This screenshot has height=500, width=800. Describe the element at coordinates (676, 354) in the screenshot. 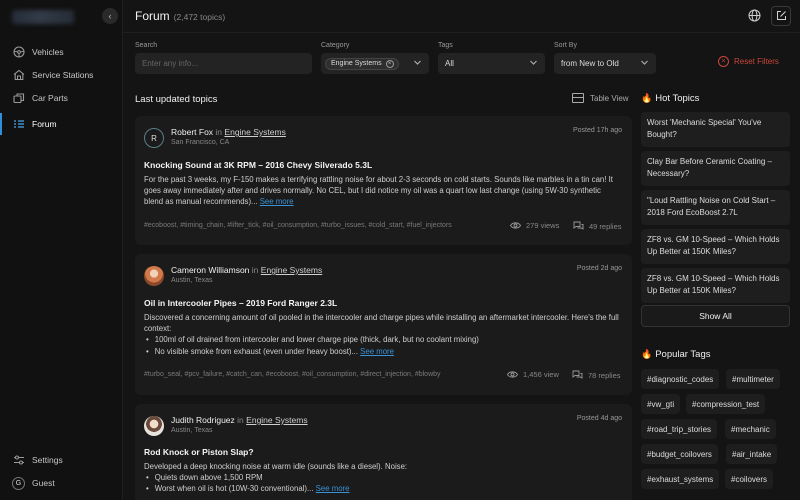

I see `popular-tags-title: 🔥 Popular Tags` at that location.